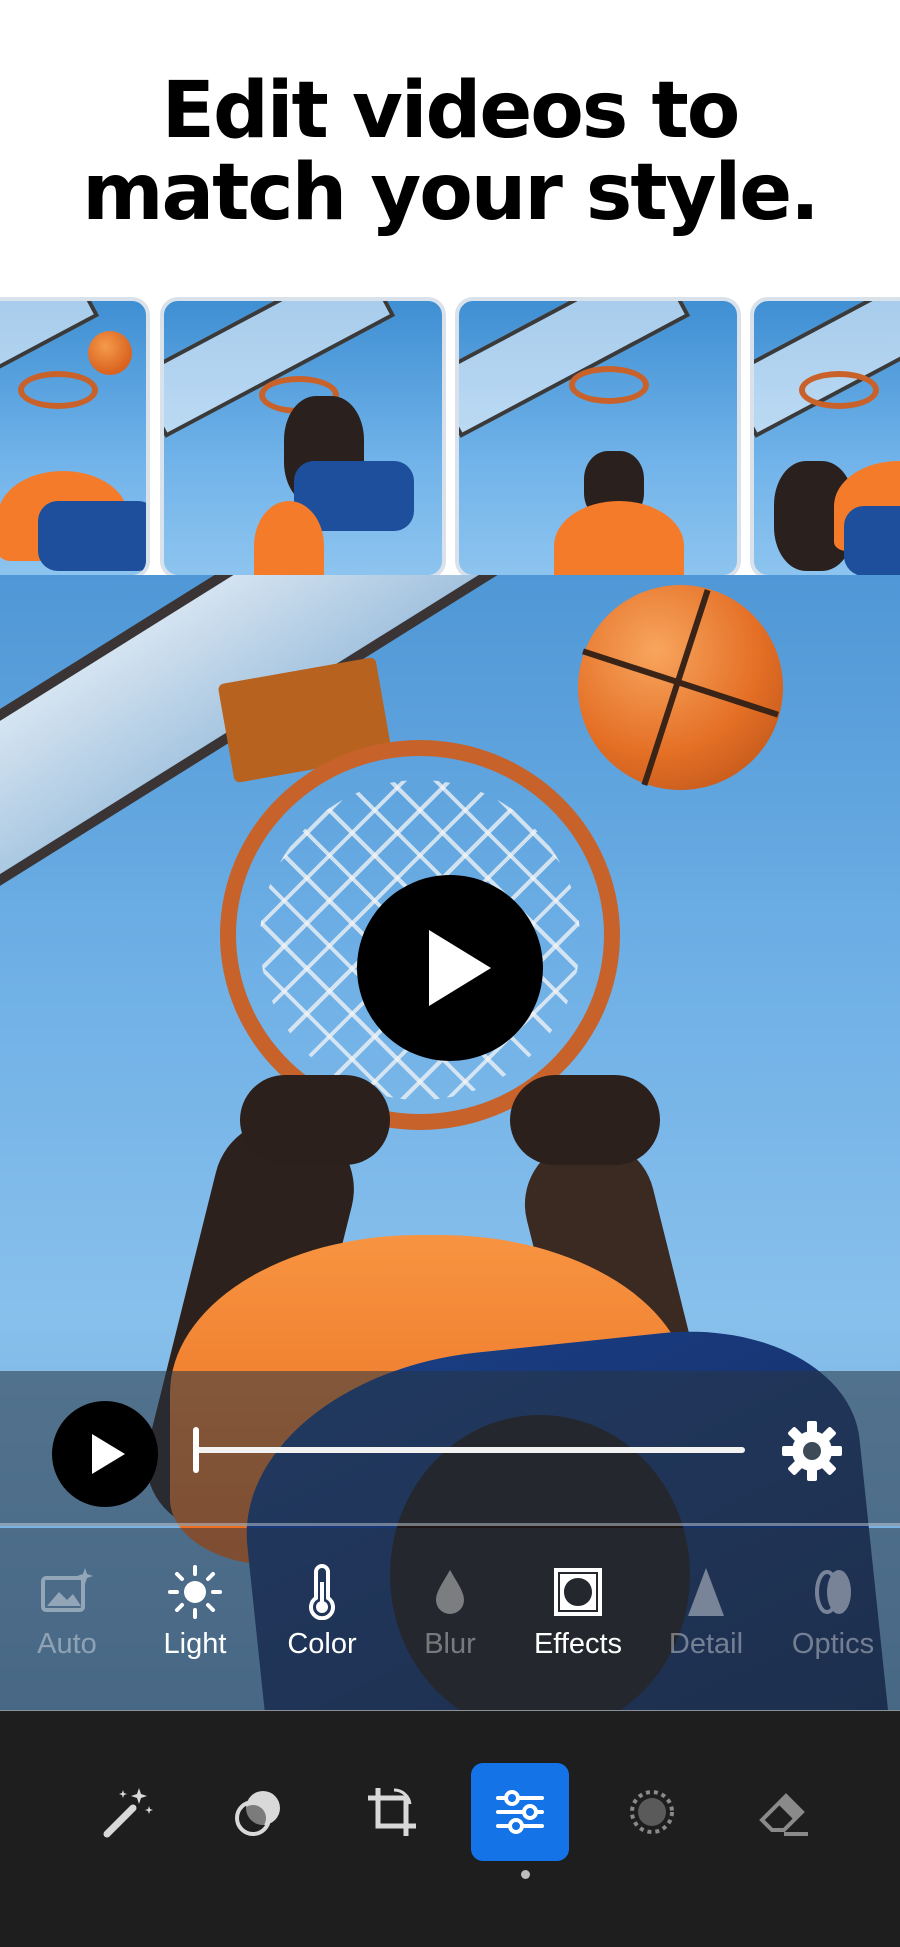  I want to click on scrubber-handle, so click(196, 1450).